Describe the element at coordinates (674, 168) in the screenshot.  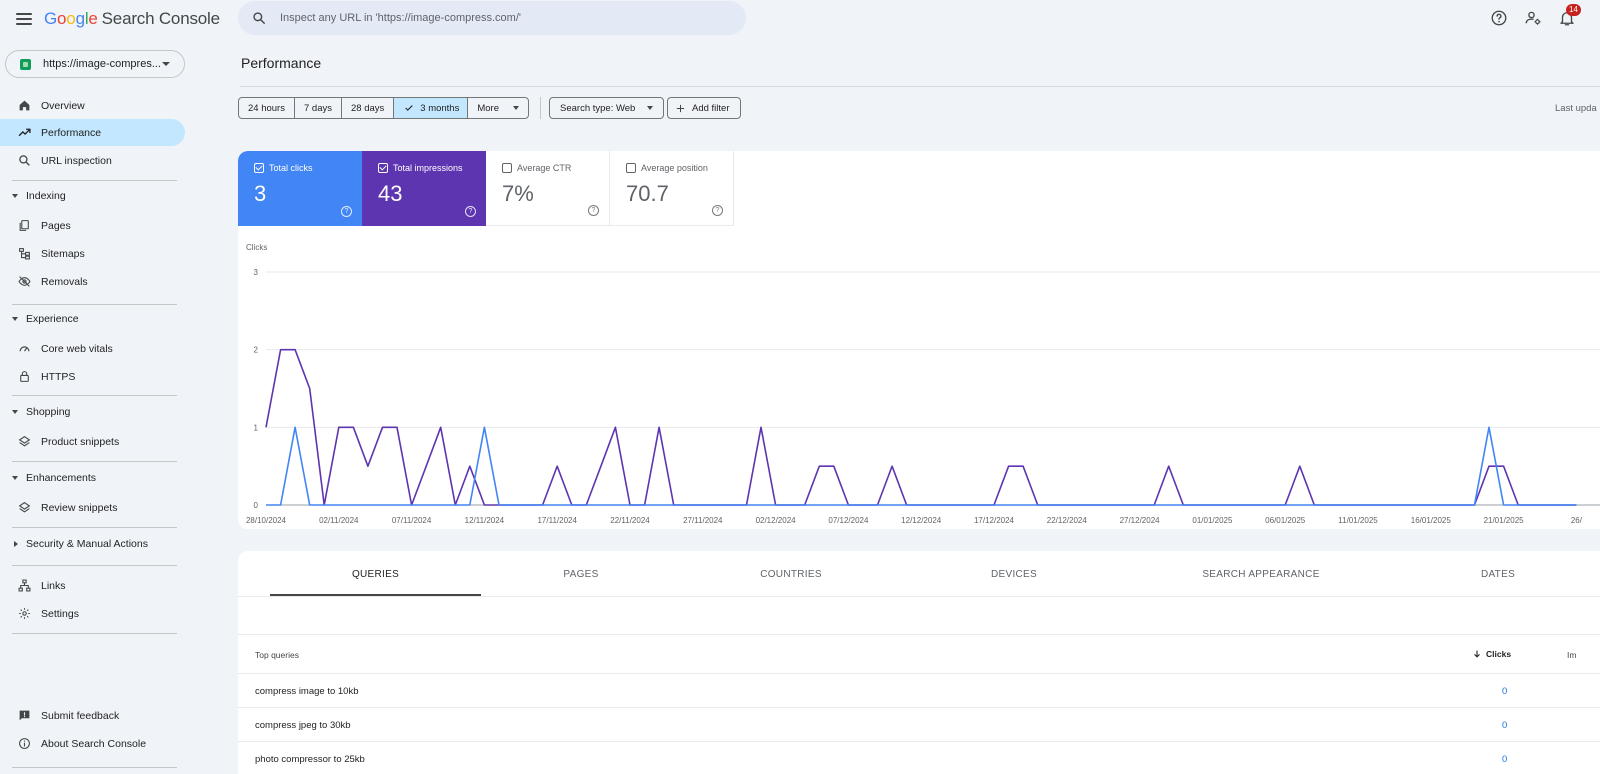
I see `metric-label: Average position` at that location.